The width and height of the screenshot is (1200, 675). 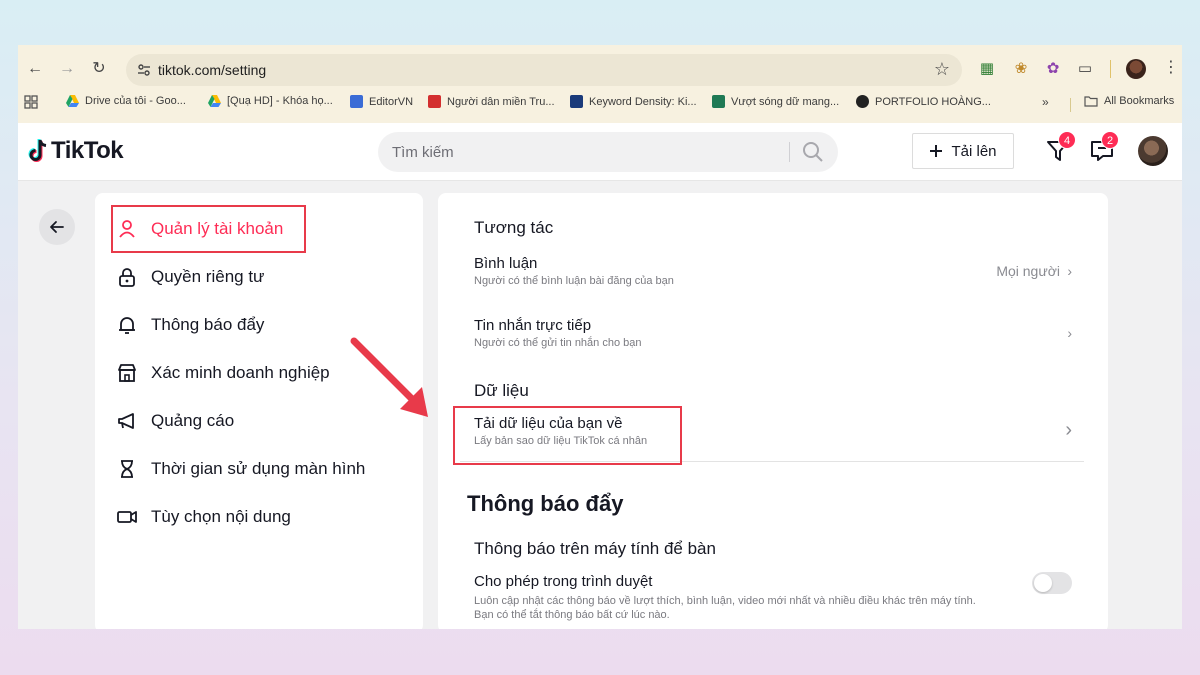 I want to click on extension-badge-icon: ❀, so click(x=1021, y=69).